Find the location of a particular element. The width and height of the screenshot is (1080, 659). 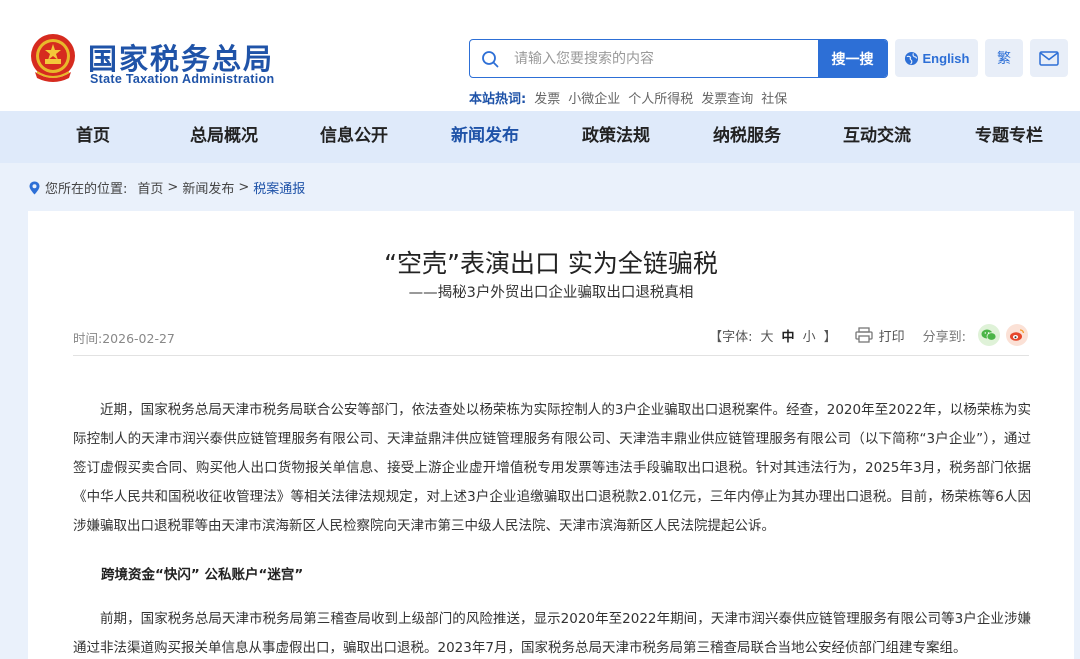

weibo-share-icon is located at coordinates (1017, 335).